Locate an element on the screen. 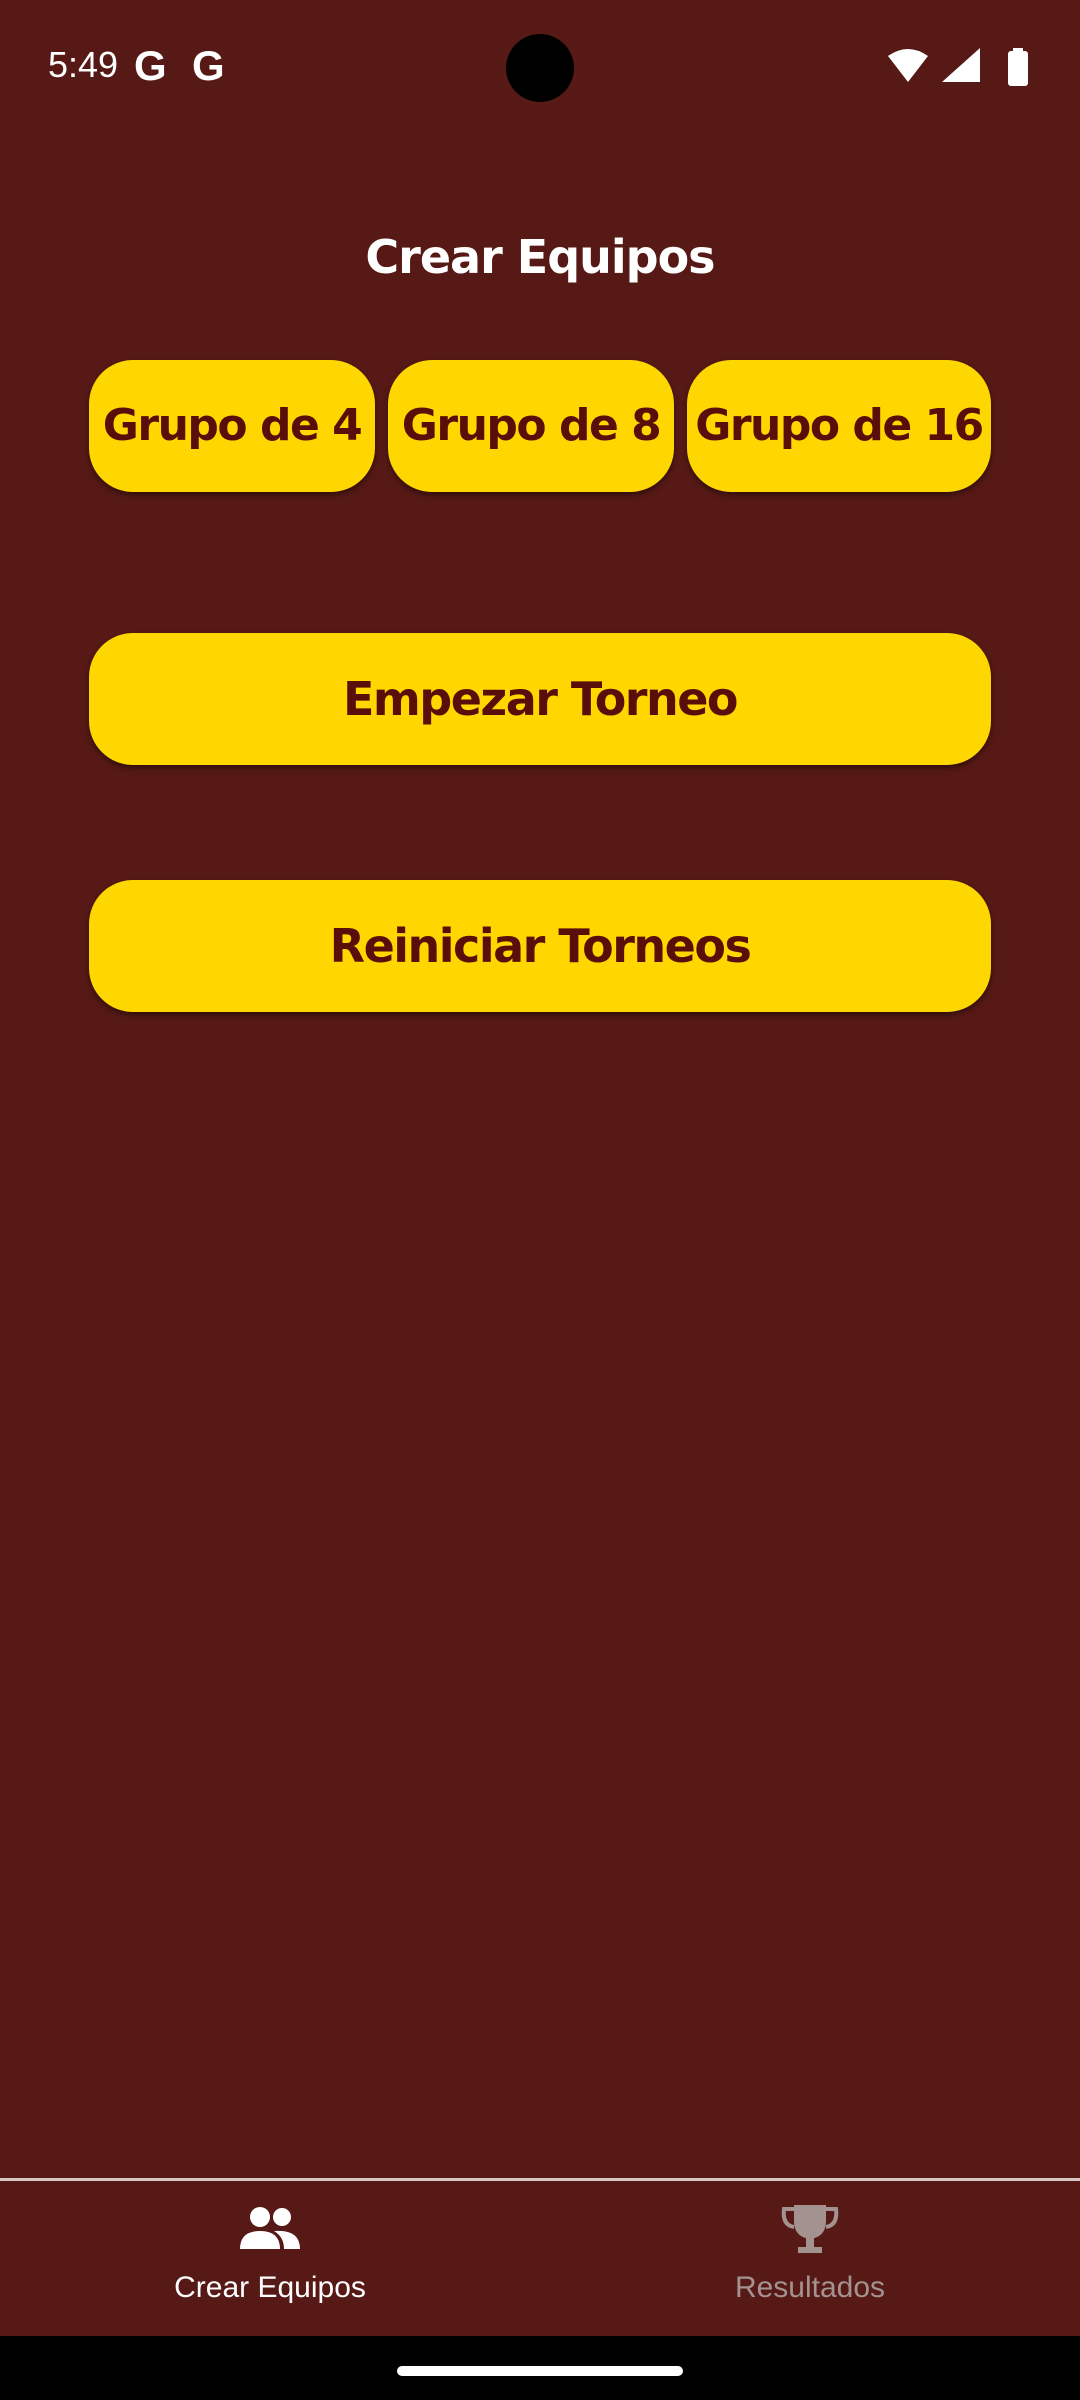  group-of-4-button: Grupo de 4 is located at coordinates (232, 426).